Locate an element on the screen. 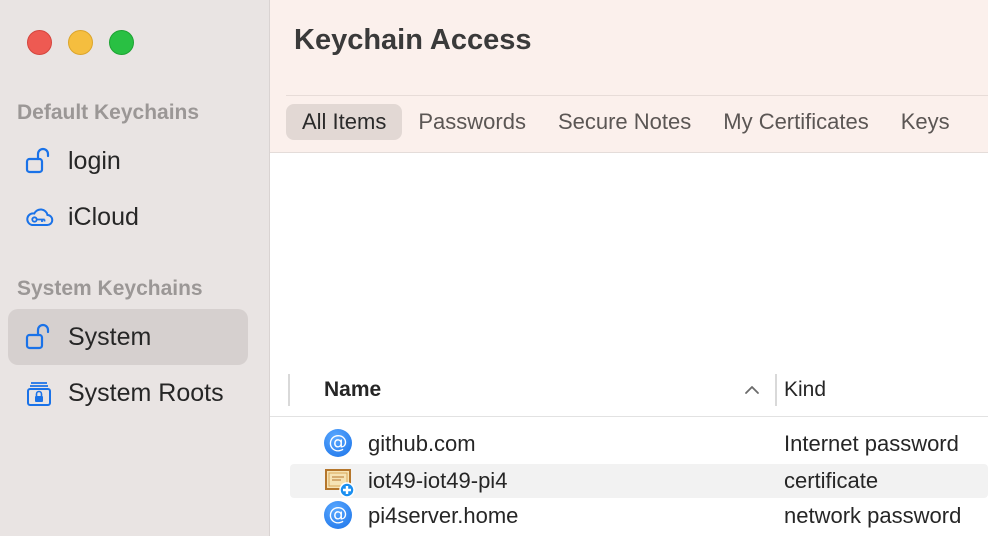 The height and width of the screenshot is (536, 988). zoom-button is located at coordinates (121, 42).